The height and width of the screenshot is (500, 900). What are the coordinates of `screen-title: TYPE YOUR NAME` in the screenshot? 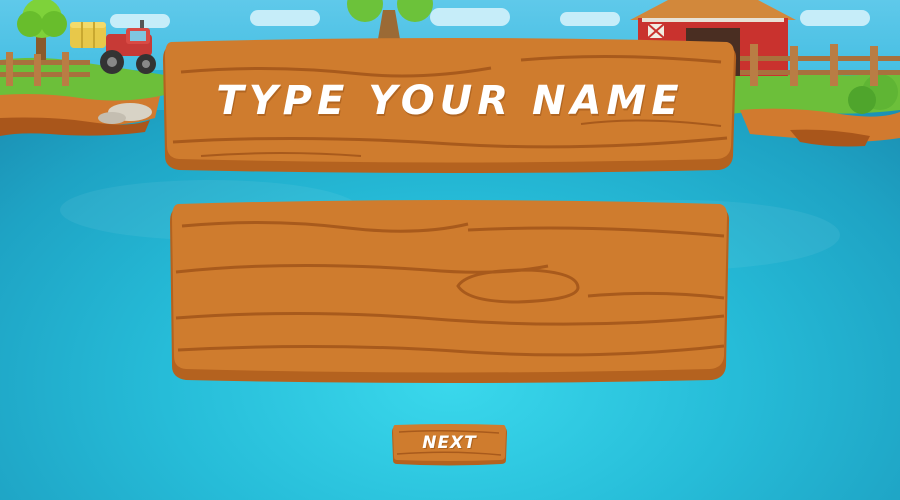 It's located at (450, 101).